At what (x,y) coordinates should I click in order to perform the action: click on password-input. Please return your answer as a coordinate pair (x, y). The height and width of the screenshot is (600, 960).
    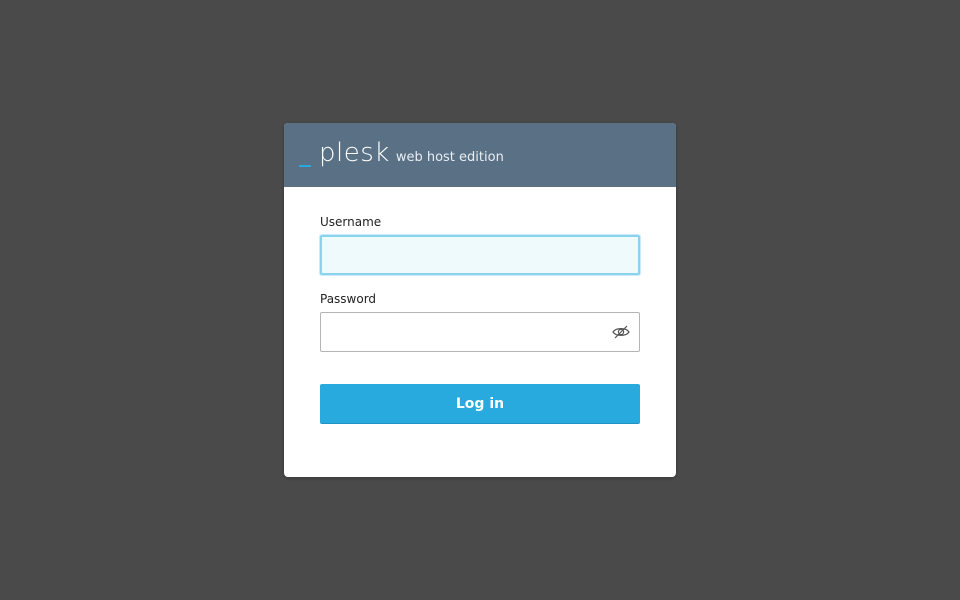
    Looking at the image, I should click on (480, 332).